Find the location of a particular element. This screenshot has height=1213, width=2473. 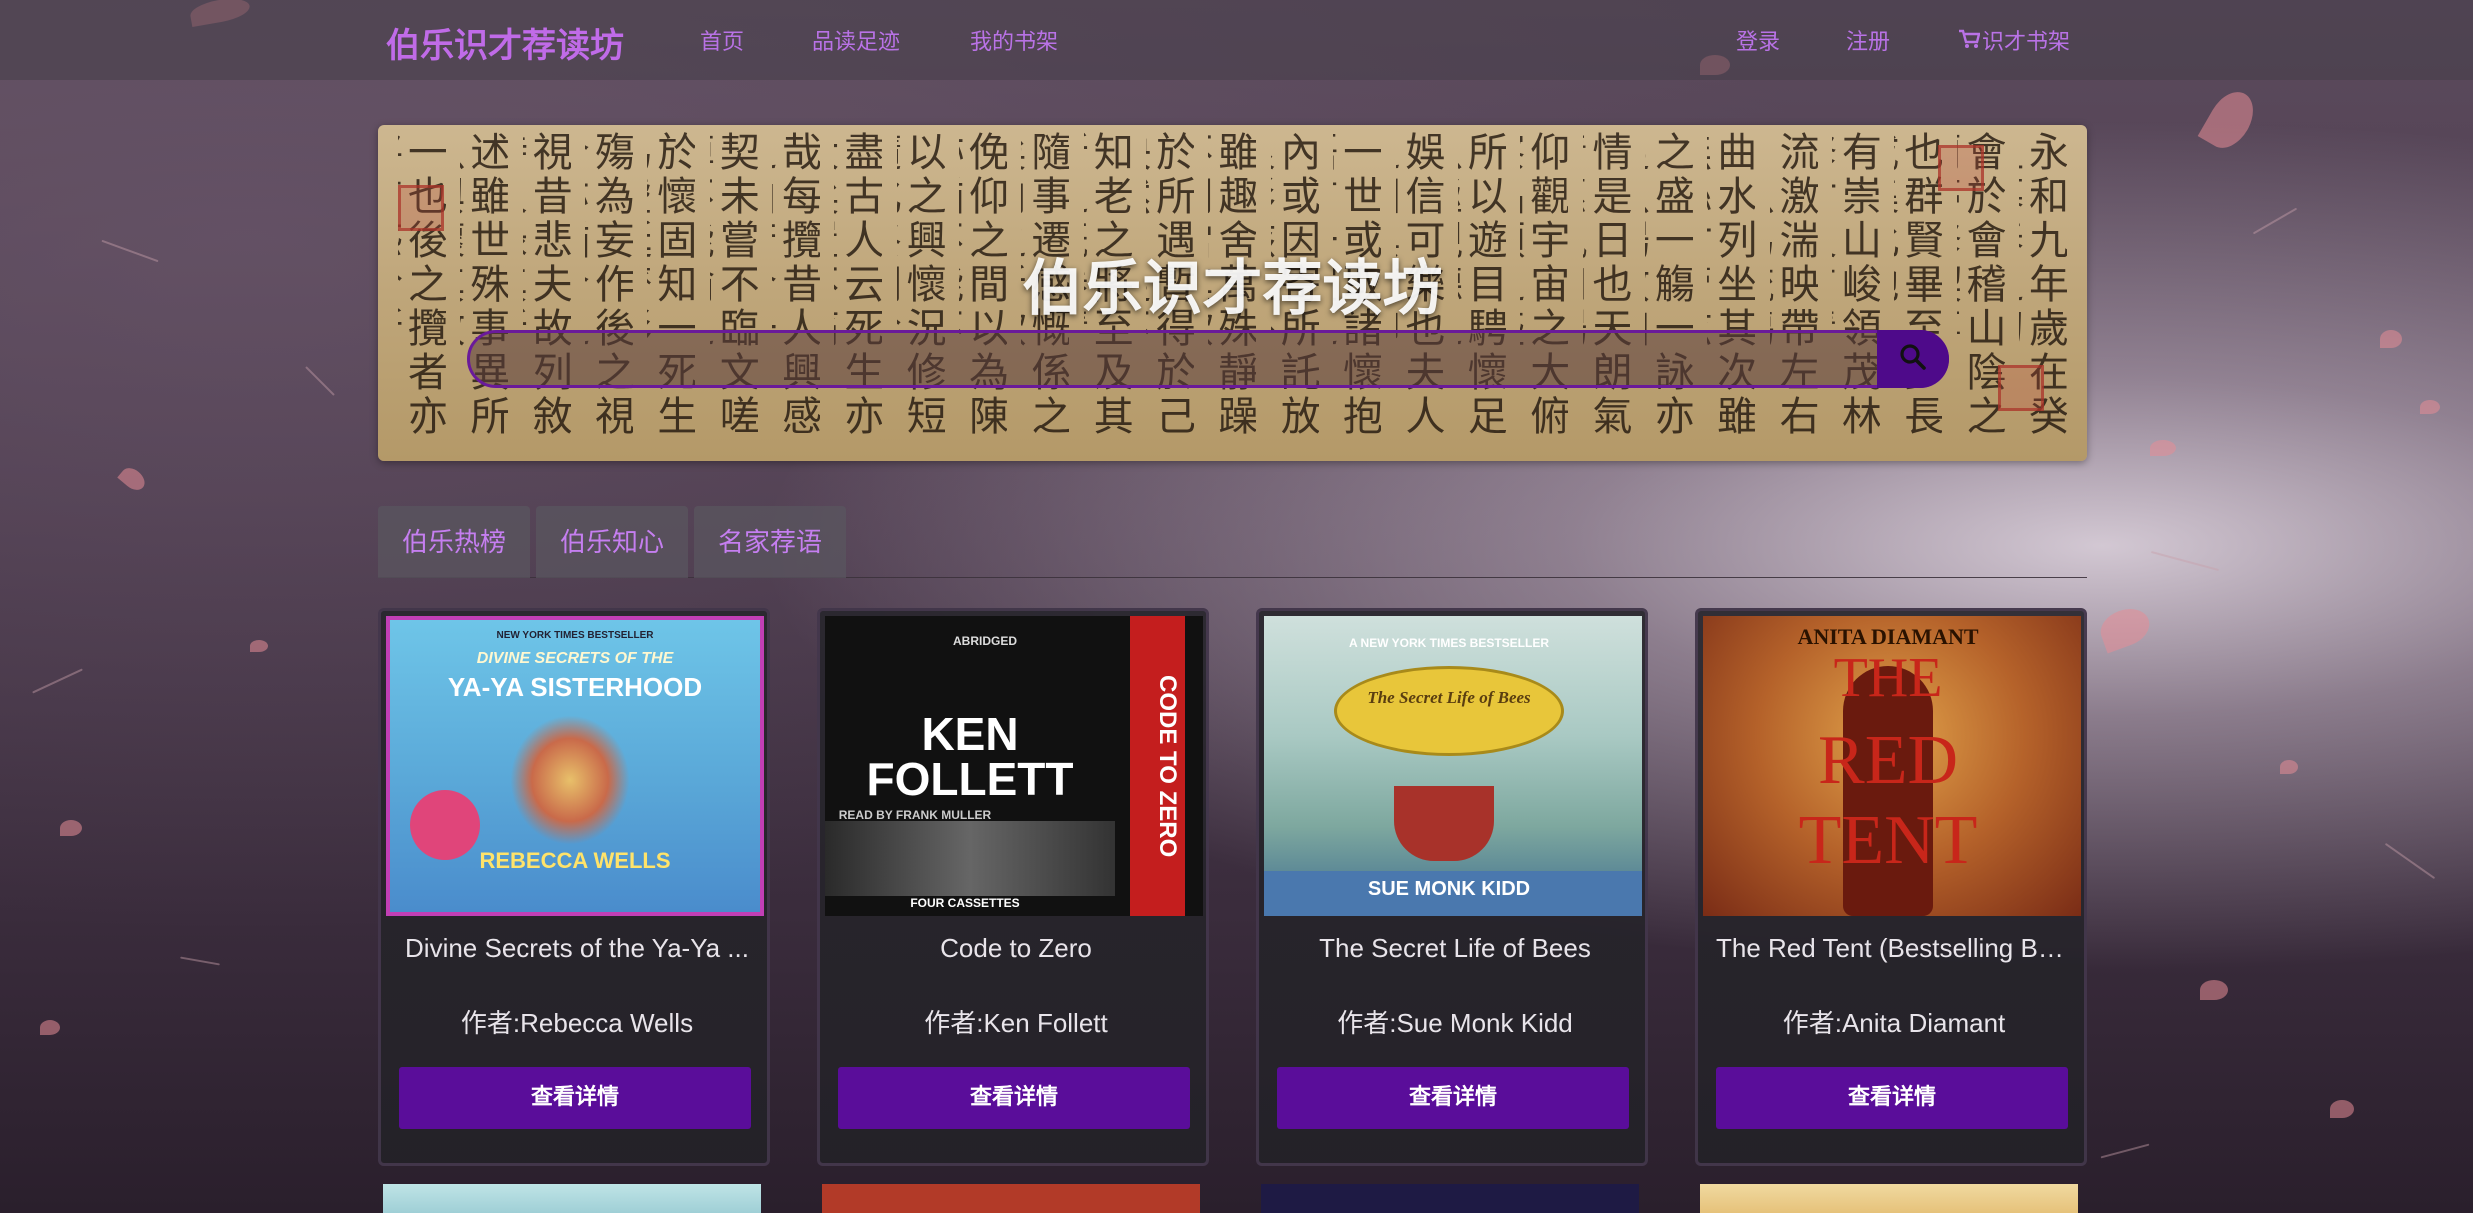

cover-side-title: CODE TO ZERO is located at coordinates (1167, 766).